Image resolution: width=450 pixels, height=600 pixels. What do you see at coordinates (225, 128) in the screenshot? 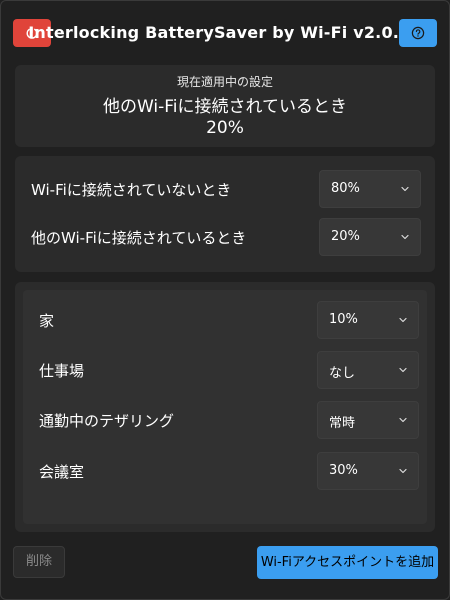
I see `current-setting-value: 20%` at bounding box center [225, 128].